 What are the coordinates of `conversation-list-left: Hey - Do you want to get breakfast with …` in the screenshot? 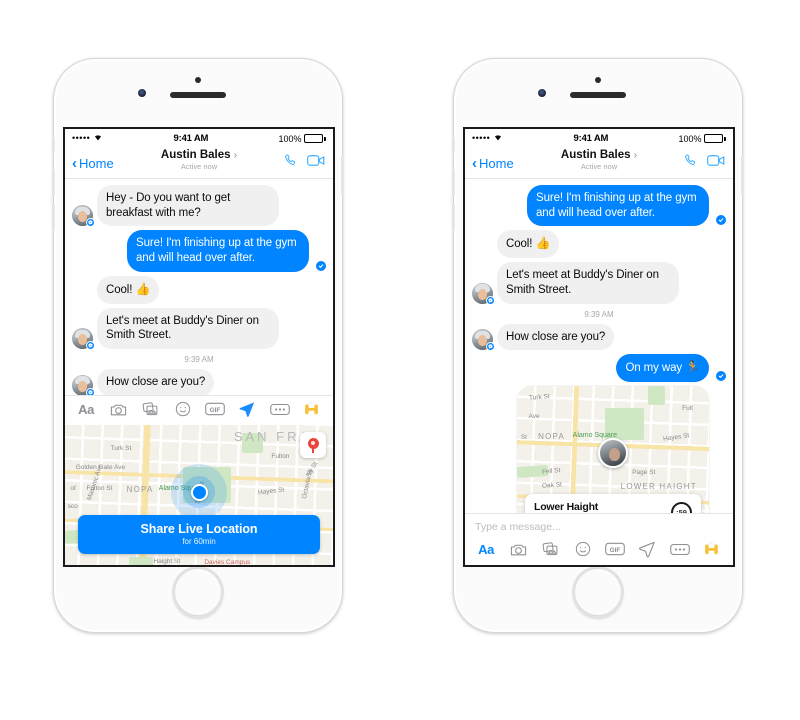 It's located at (199, 287).